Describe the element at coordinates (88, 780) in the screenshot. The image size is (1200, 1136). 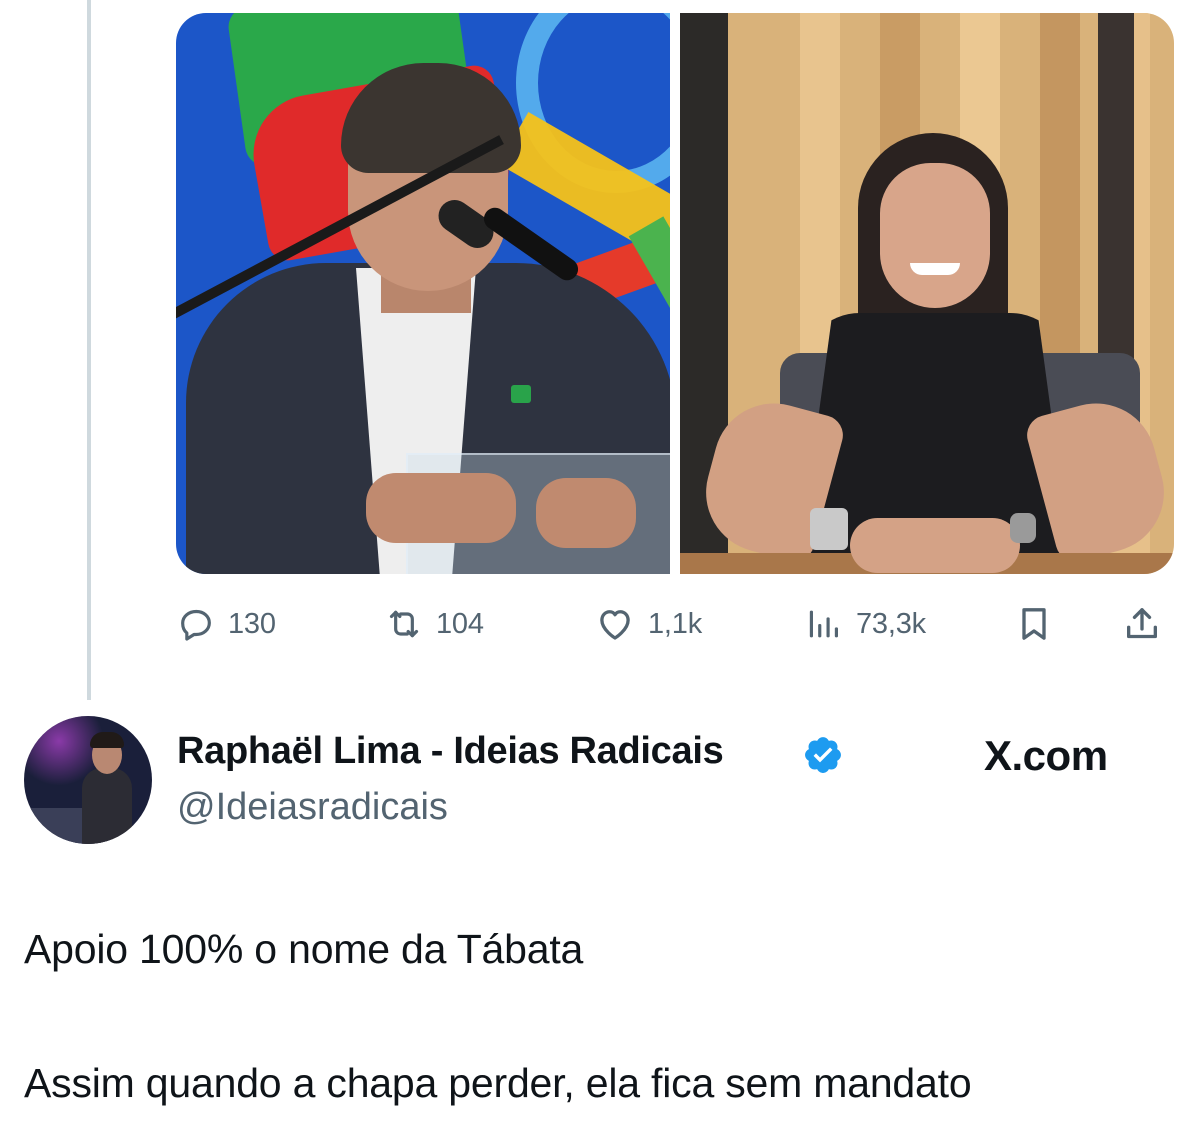
I see `author-avatar` at that location.